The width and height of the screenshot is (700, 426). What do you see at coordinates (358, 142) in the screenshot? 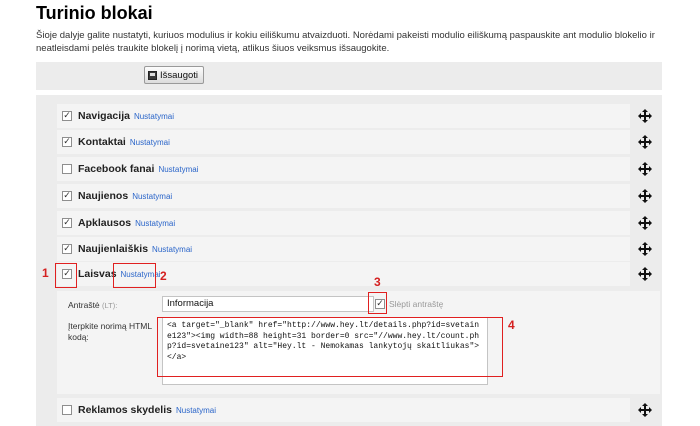
I see `module-row-kontaktai: ✓ Kontaktai Nustatymai` at bounding box center [358, 142].